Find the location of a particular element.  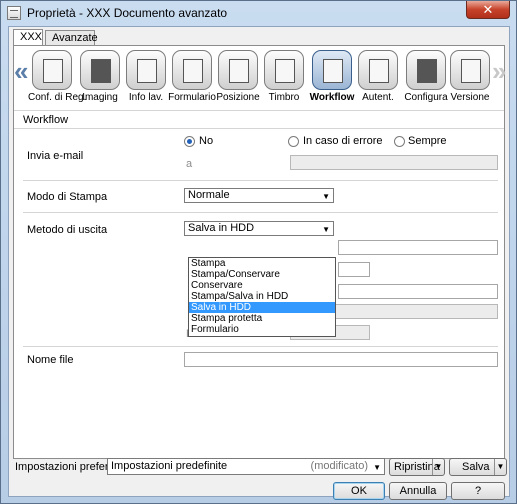

tool-timbro: Timbro is located at coordinates (284, 78).